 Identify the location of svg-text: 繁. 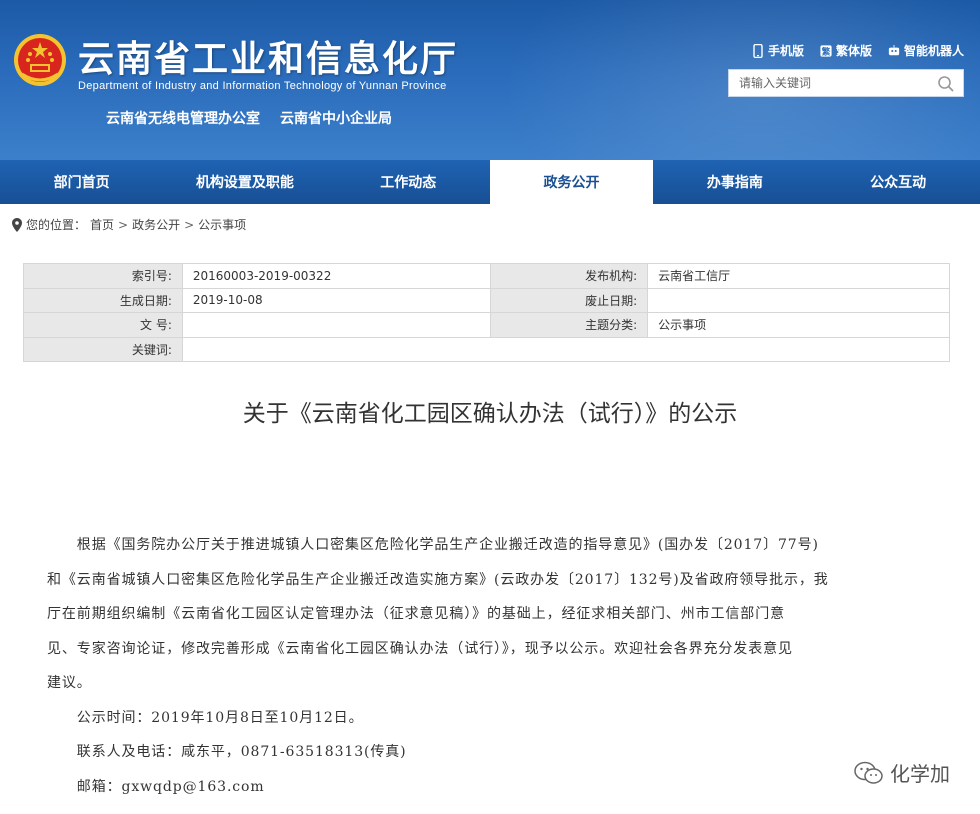
(826, 51).